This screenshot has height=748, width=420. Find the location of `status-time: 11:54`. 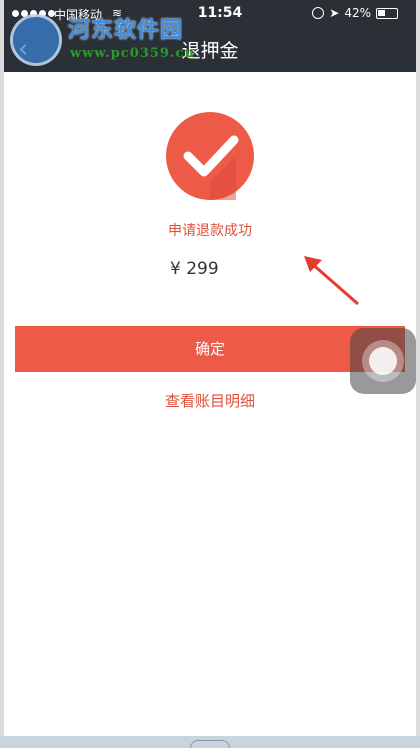

status-time: 11:54 is located at coordinates (220, 13).